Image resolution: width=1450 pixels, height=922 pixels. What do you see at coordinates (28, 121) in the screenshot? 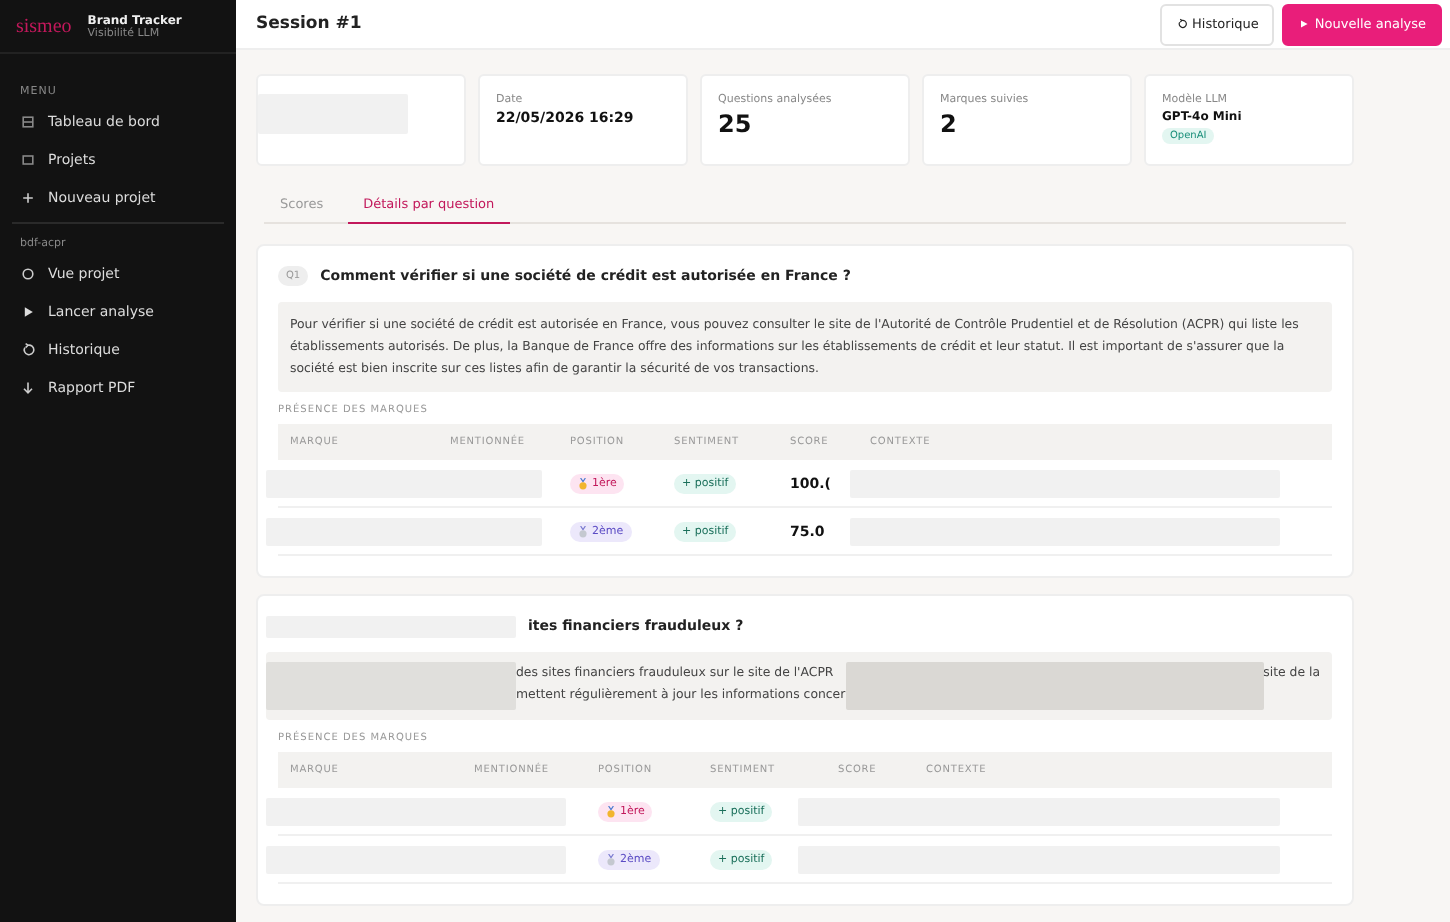
I see `grid-icon` at bounding box center [28, 121].